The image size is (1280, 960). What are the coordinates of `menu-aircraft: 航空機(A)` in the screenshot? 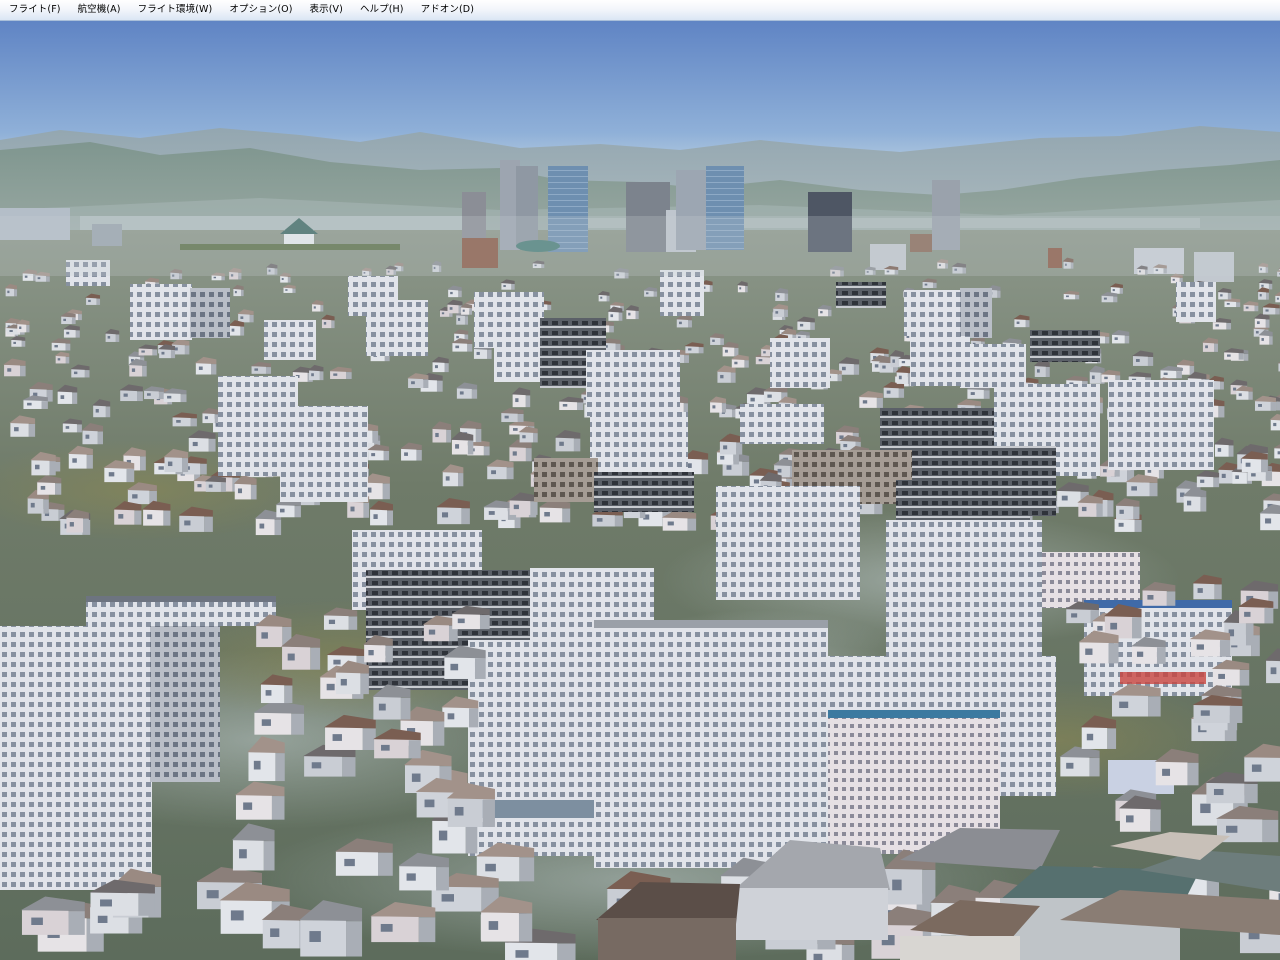 It's located at (99, 10).